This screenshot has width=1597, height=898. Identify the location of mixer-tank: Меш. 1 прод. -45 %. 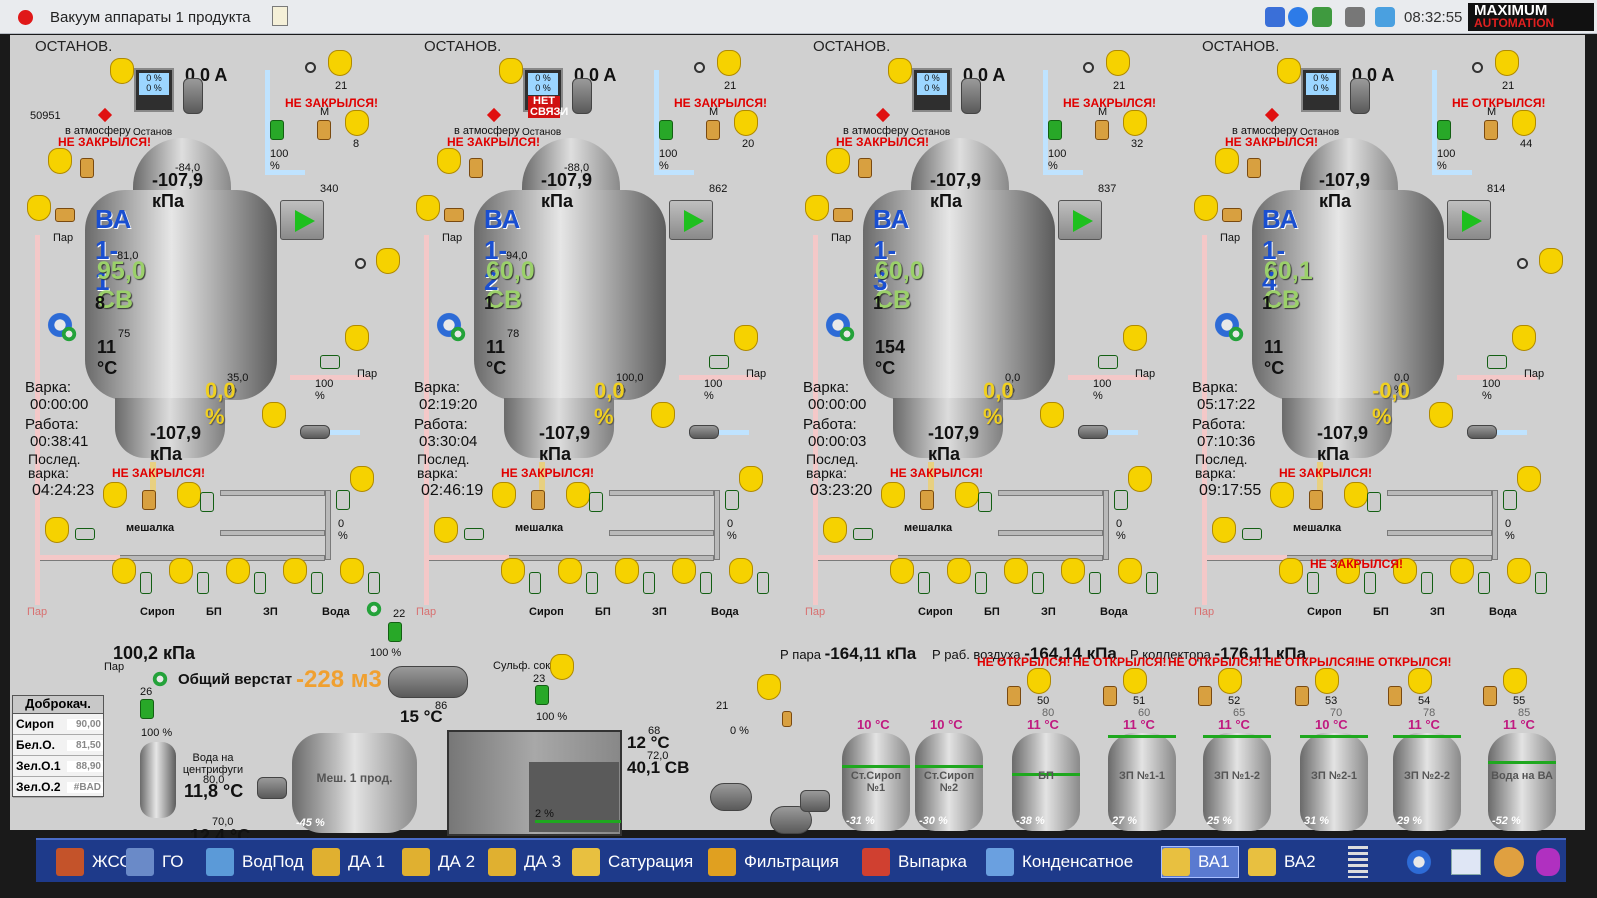
(354, 783).